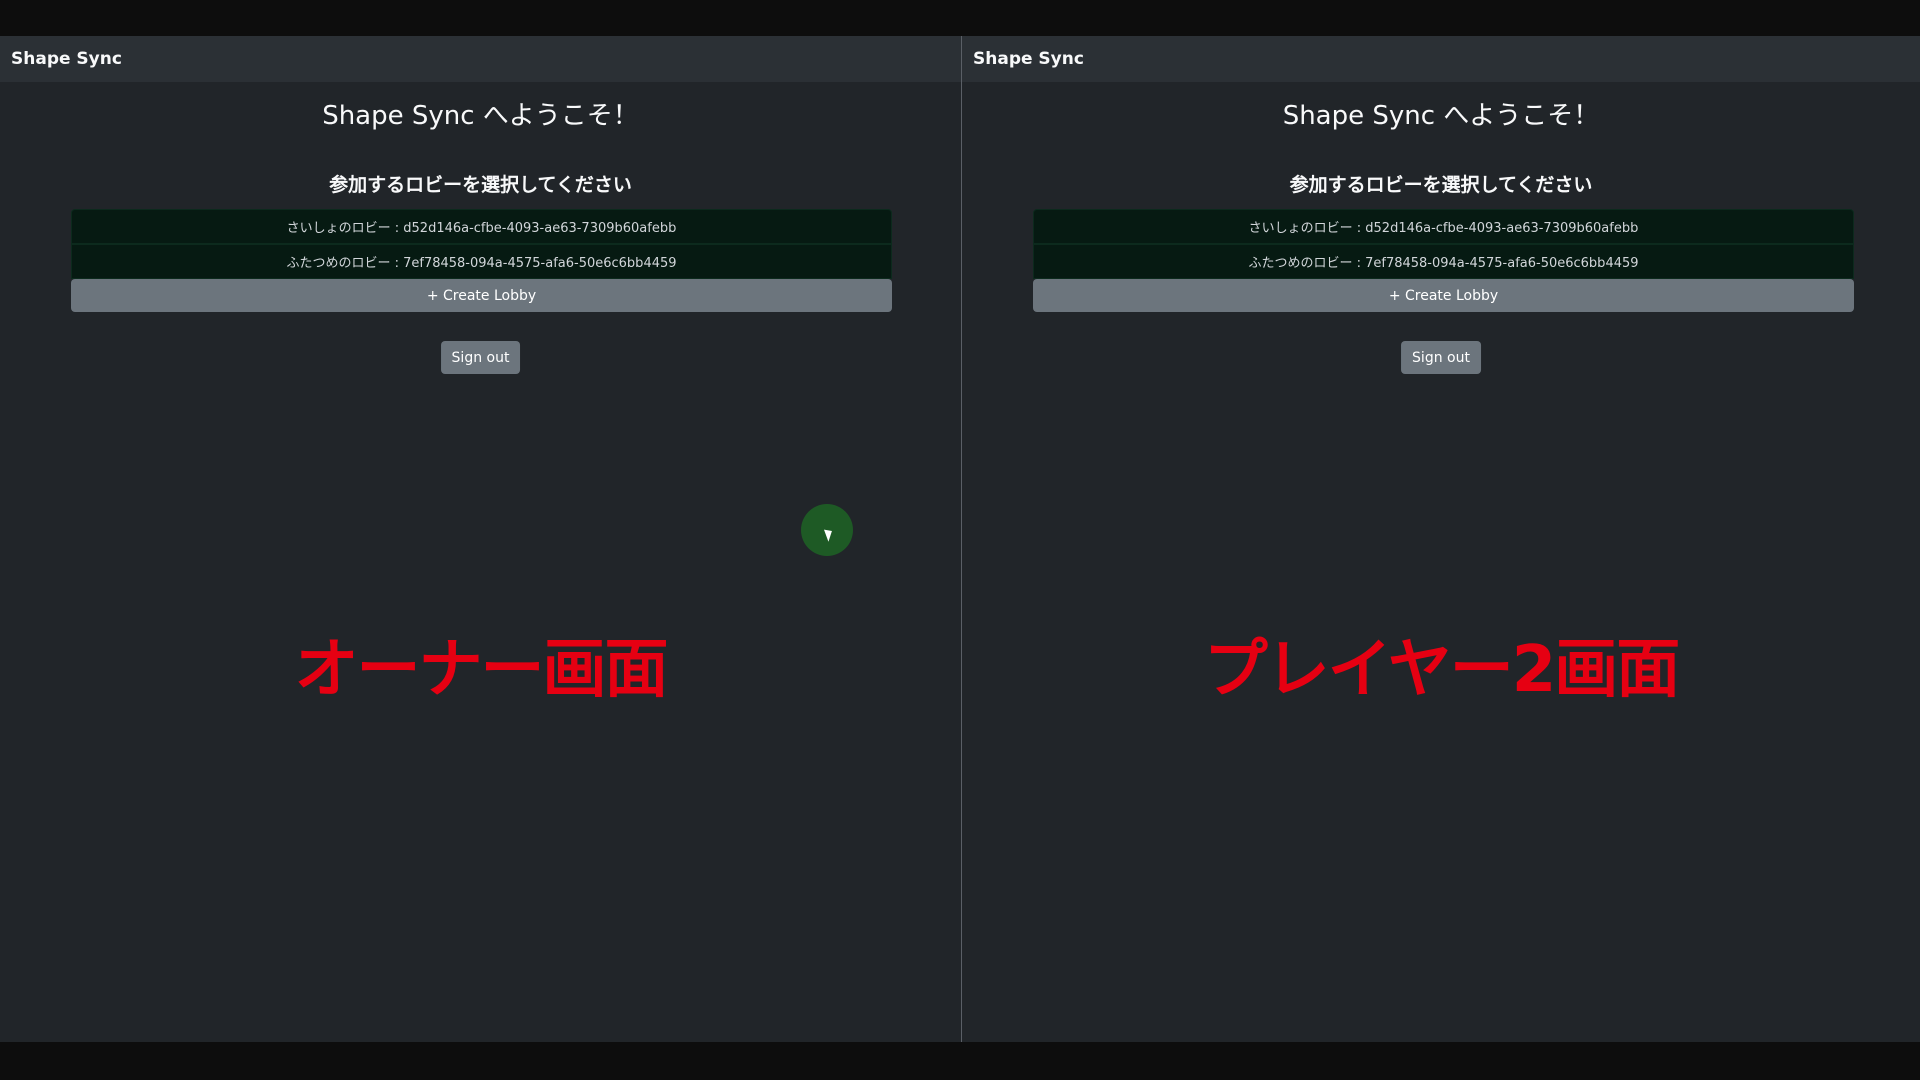 The image size is (1920, 1080). Describe the element at coordinates (1442, 670) in the screenshot. I see `player2-screen-label: プレイヤー2画面` at that location.